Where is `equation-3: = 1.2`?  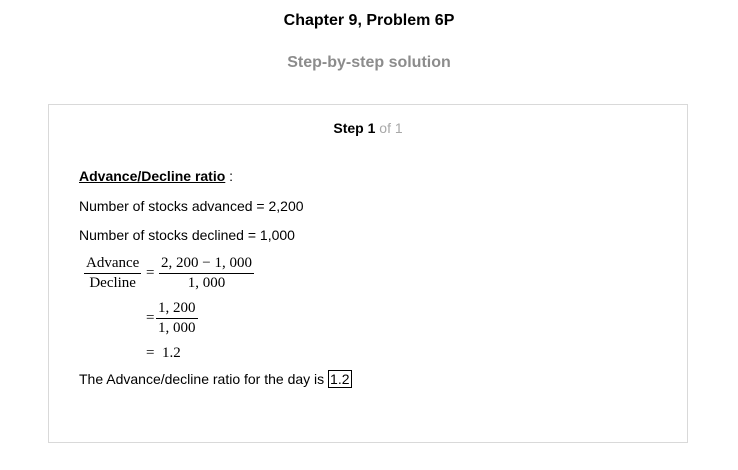
equation-3: = 1.2 is located at coordinates (163, 353).